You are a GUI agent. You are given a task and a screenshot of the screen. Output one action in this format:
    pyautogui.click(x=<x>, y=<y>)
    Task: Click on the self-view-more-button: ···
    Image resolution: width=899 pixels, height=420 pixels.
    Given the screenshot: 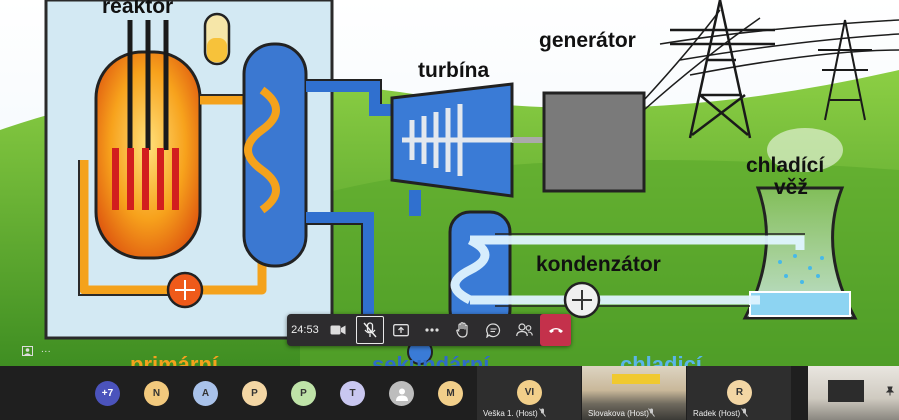 What is the action you would take?
    pyautogui.click(x=46, y=351)
    